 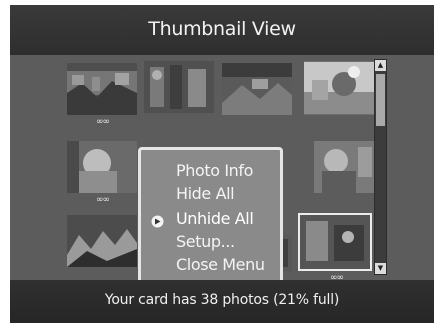 What do you see at coordinates (220, 265) in the screenshot?
I see `menu-item-close-menu: Close Menu` at bounding box center [220, 265].